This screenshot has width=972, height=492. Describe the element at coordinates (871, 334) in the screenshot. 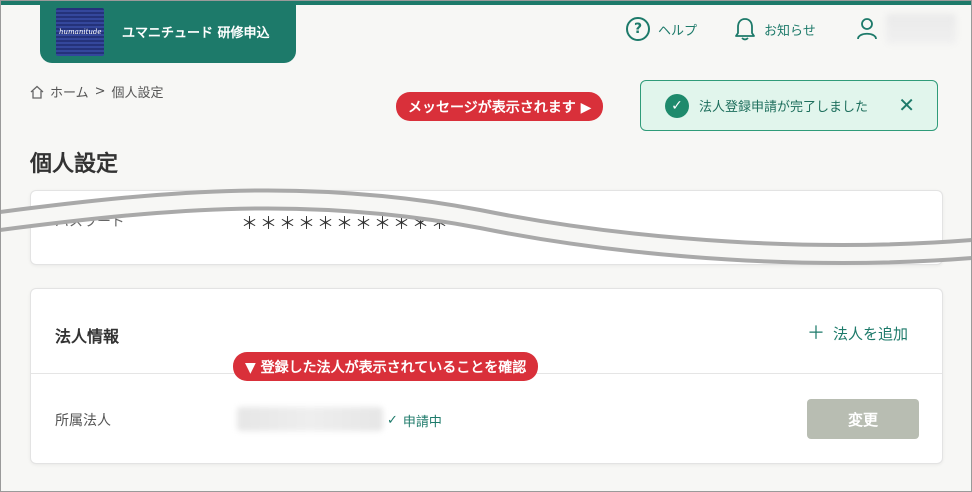

I see `add-corporation-label: 法人を追加` at that location.